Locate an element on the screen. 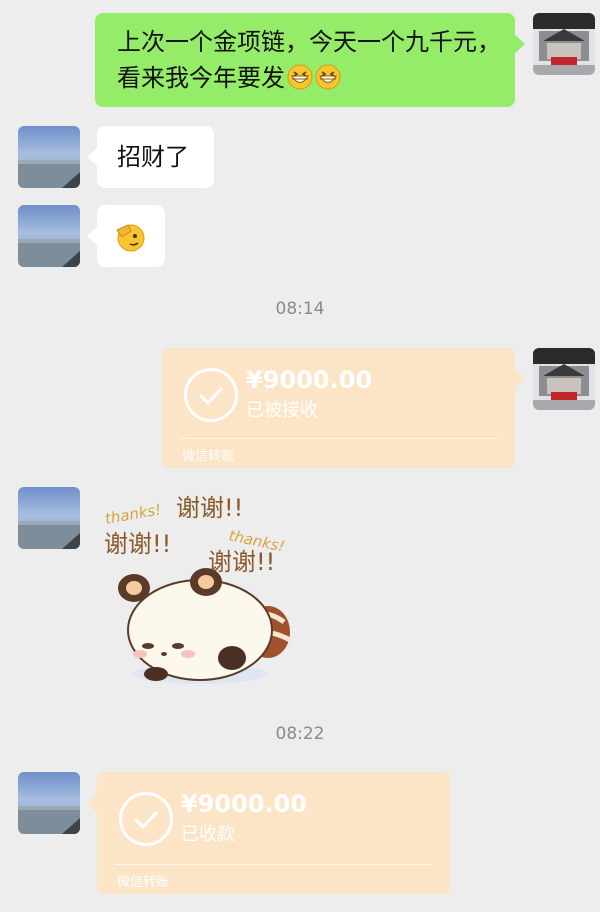  timestamp: 08:14 is located at coordinates (300, 309).